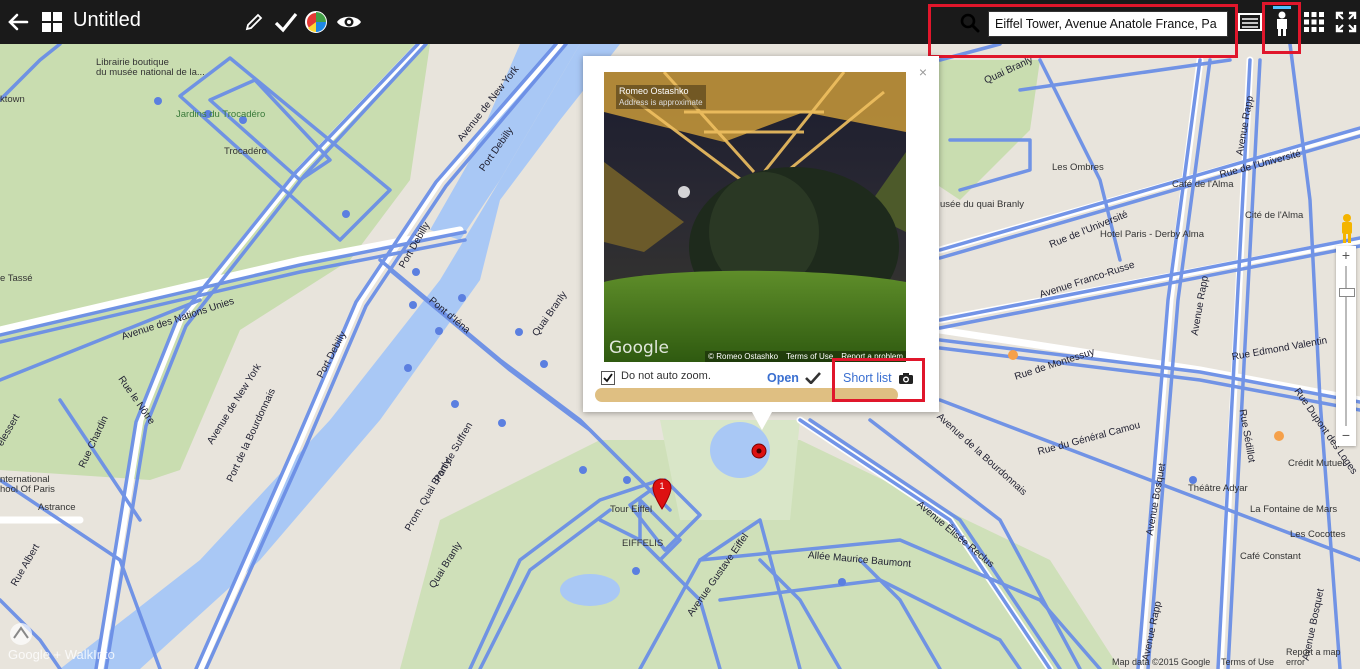  Describe the element at coordinates (923, 72) in the screenshot. I see `close-icon: ×` at that location.